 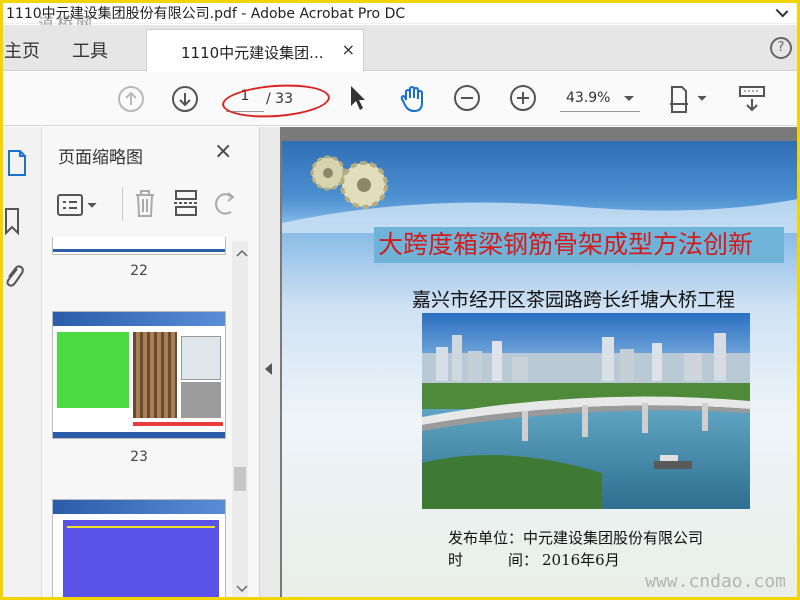 I want to click on arrow-down-icon, so click(x=185, y=99).